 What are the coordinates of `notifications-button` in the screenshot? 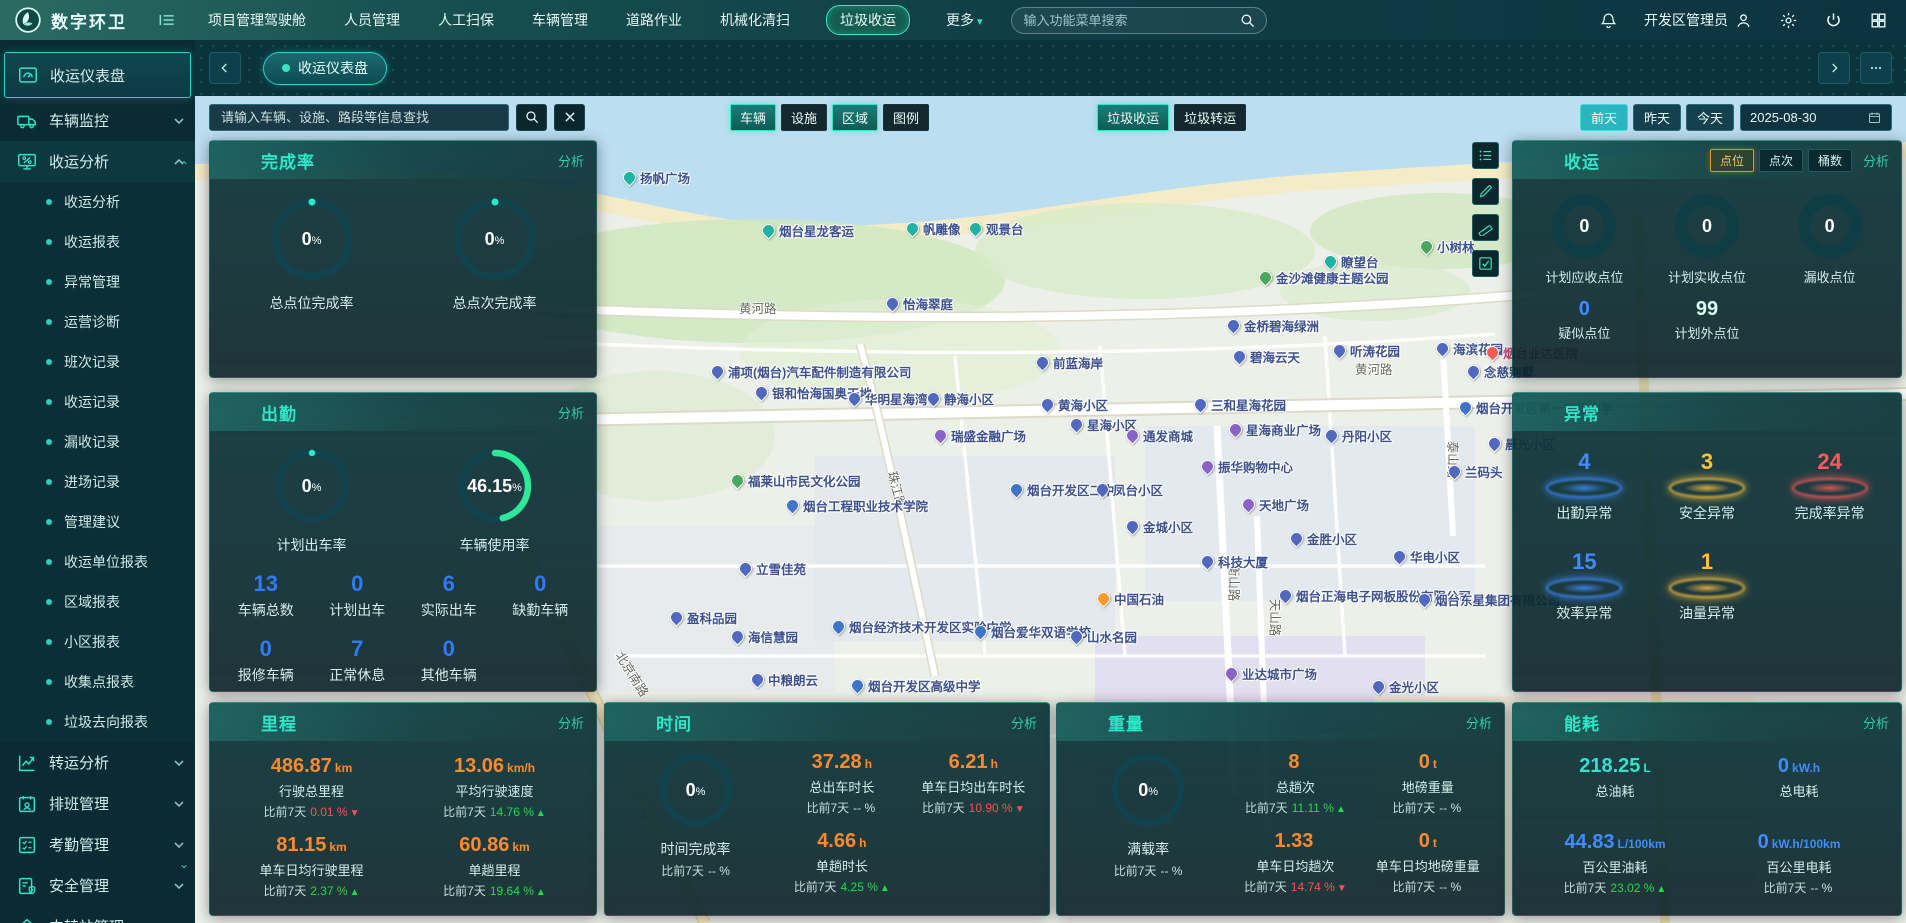 It's located at (1608, 20).